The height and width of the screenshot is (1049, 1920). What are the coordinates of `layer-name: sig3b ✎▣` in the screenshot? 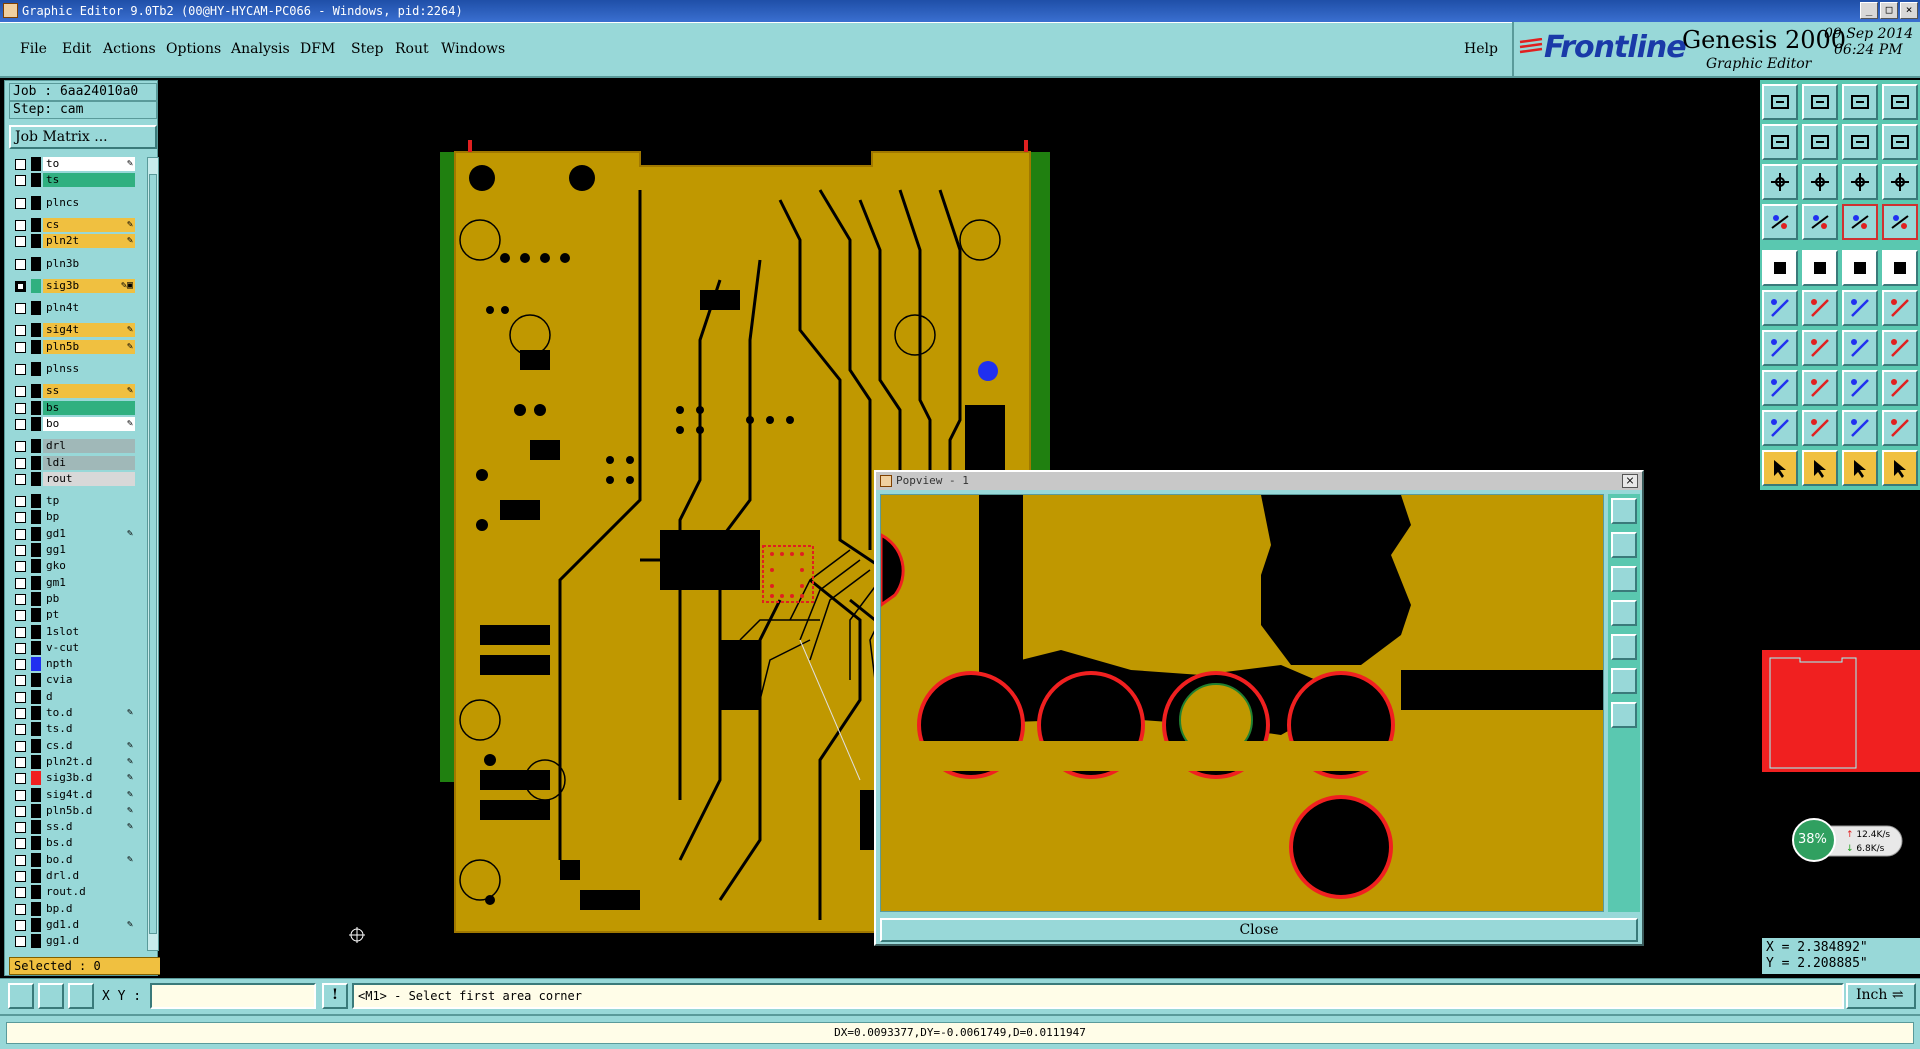 It's located at (89, 285).